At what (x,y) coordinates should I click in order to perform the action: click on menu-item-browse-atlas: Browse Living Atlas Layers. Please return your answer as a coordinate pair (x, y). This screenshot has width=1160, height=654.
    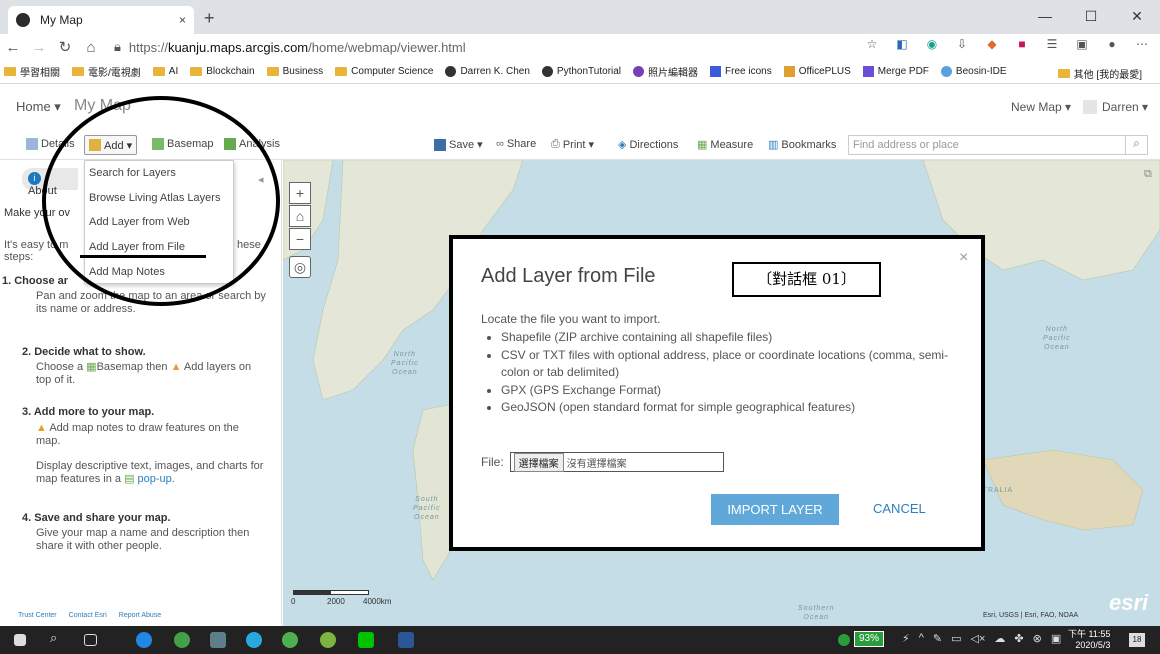
    Looking at the image, I should click on (154, 198).